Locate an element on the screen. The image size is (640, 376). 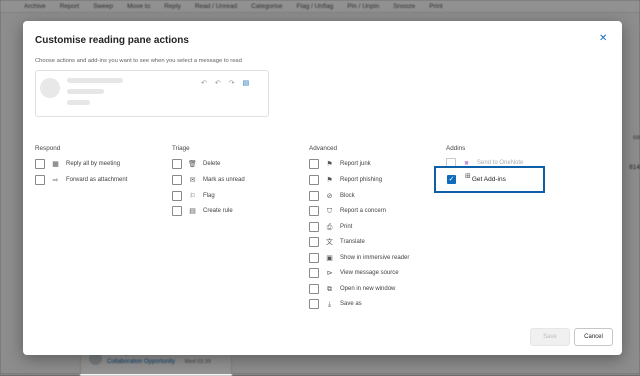
flag-icon: ⚐ is located at coordinates (192, 196).